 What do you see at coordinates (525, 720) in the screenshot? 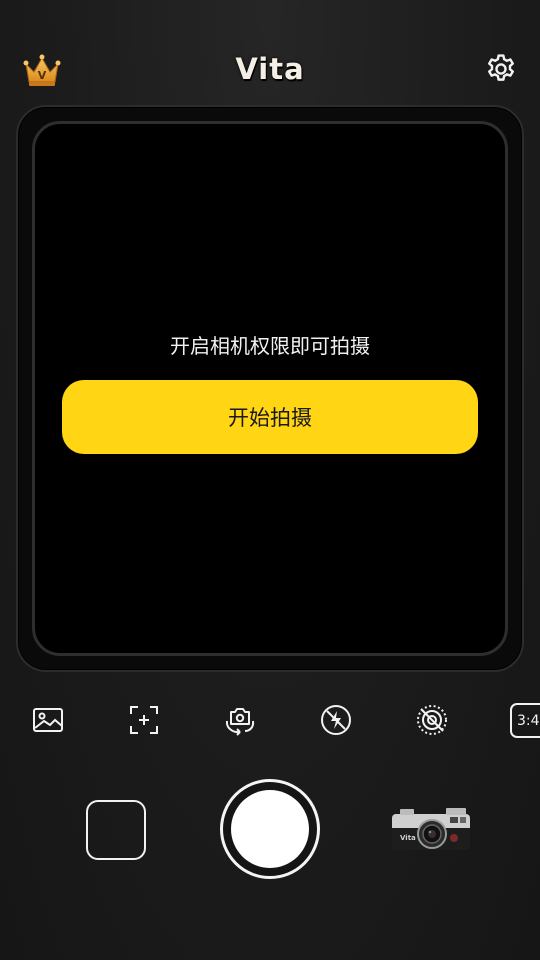
I see `aspect-ratio-button: 3:4` at bounding box center [525, 720].